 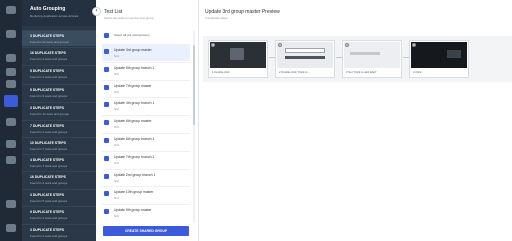 I want to click on step-card: 1 1 Double-click, so click(x=238, y=59).